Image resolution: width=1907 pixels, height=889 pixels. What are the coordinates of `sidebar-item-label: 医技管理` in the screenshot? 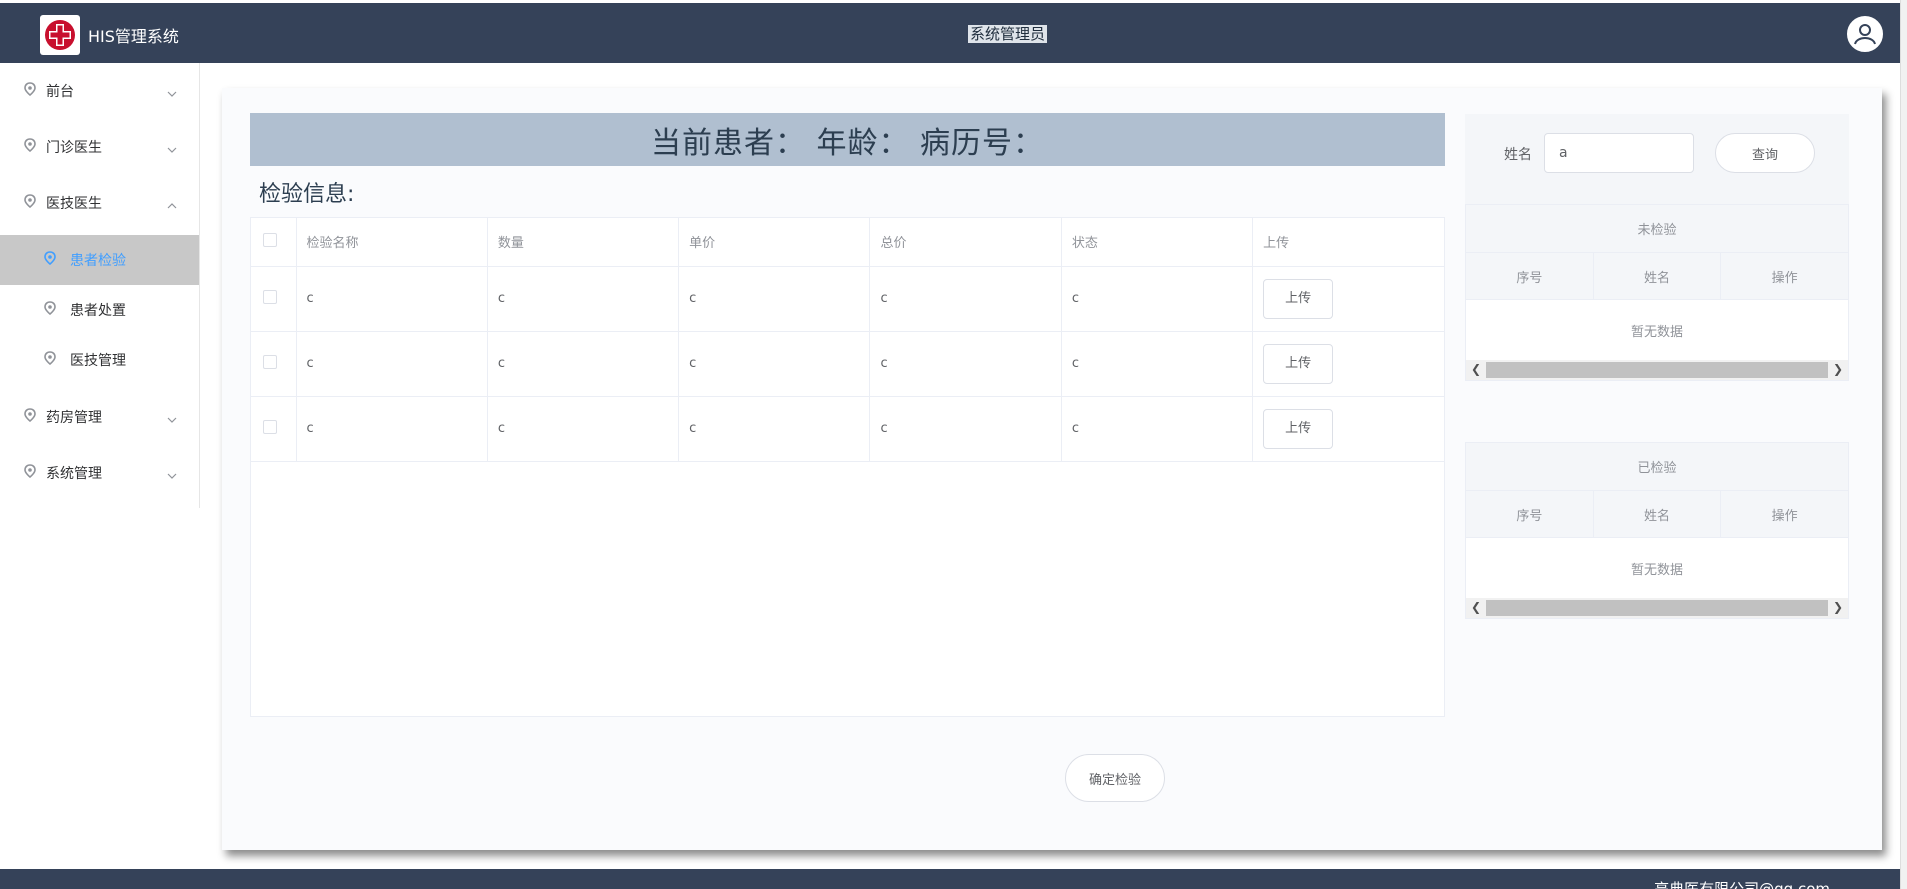 It's located at (98, 361).